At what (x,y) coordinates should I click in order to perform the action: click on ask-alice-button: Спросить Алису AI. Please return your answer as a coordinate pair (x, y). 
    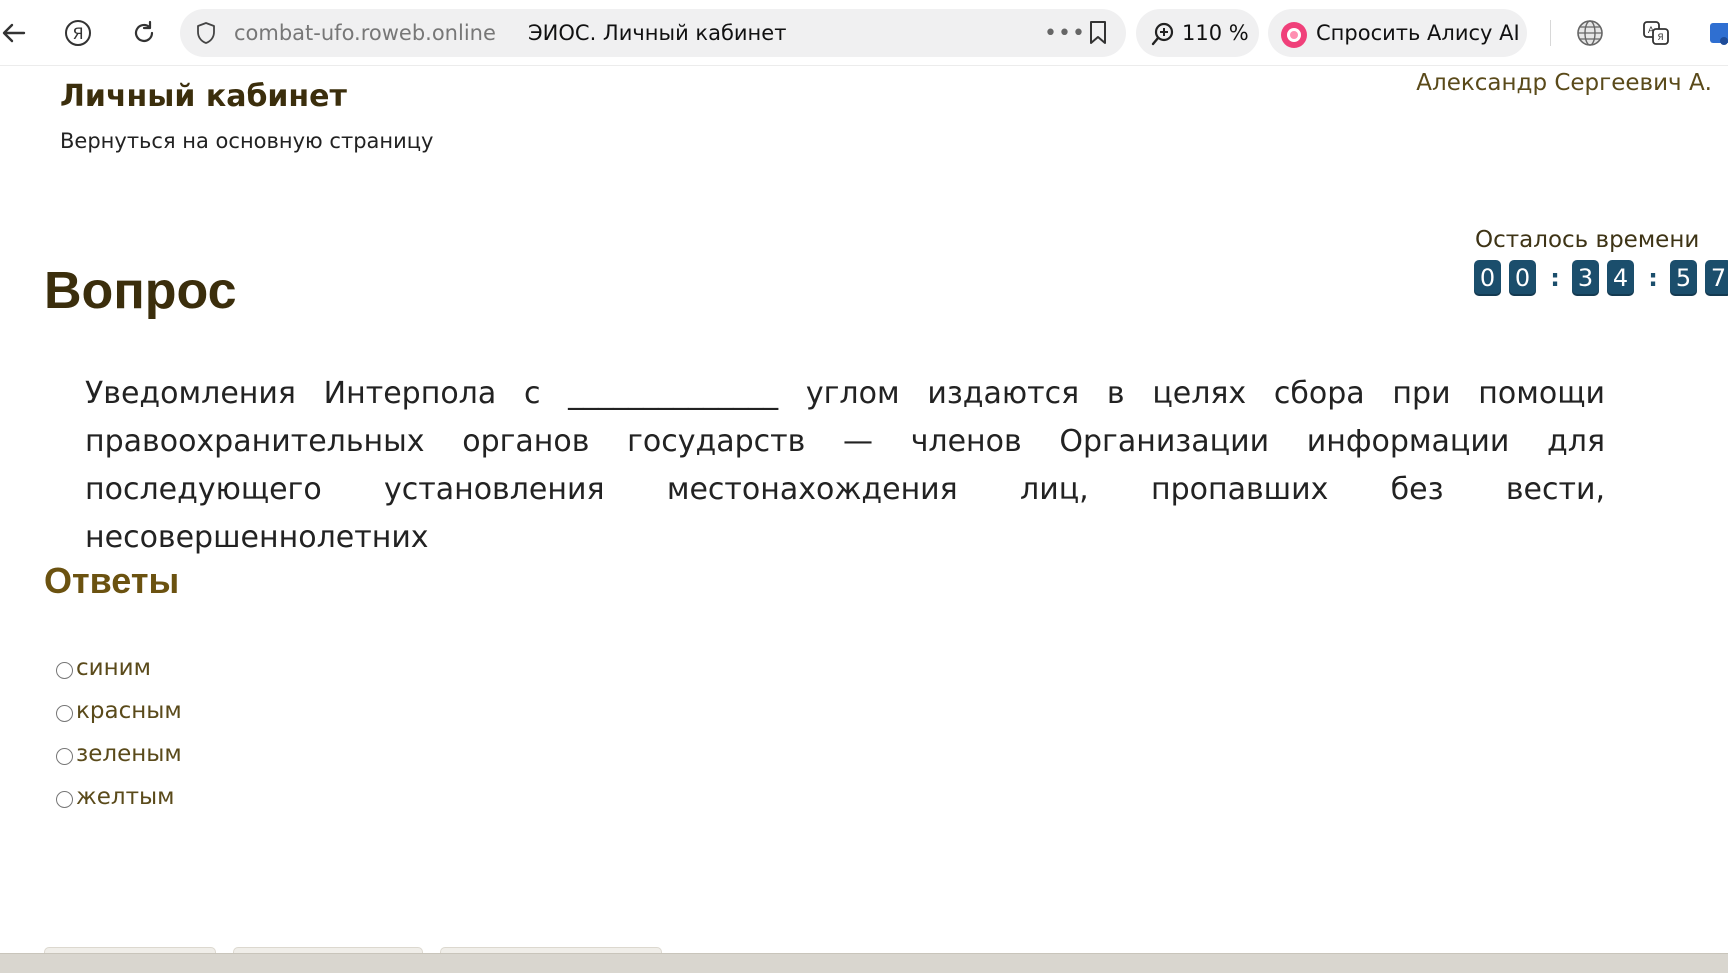
    Looking at the image, I should click on (1397, 33).